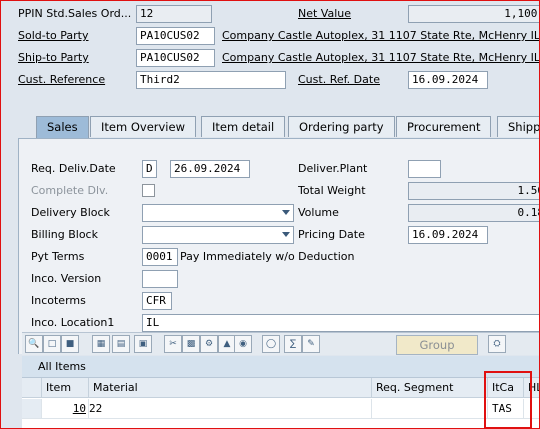 This screenshot has width=540, height=429. What do you see at coordinates (325, 13) in the screenshot?
I see `net-value-label: Net Value` at bounding box center [325, 13].